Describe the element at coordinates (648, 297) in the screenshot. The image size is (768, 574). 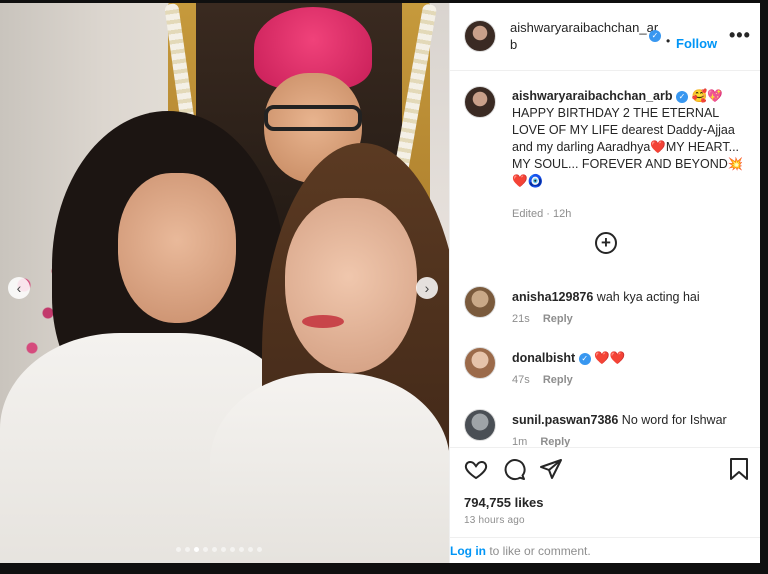
I see `comment-text: wah kya acting hai` at that location.